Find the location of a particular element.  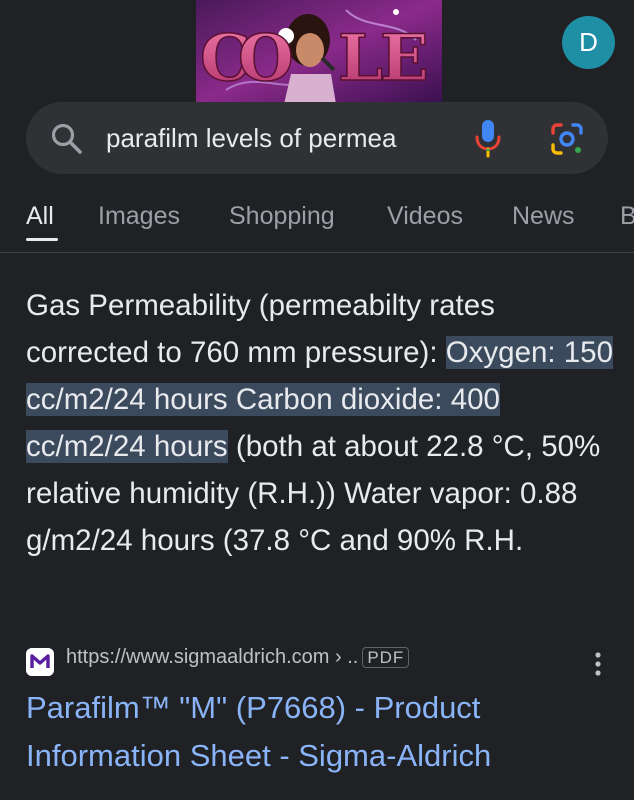

google-lens-icon is located at coordinates (567, 139).